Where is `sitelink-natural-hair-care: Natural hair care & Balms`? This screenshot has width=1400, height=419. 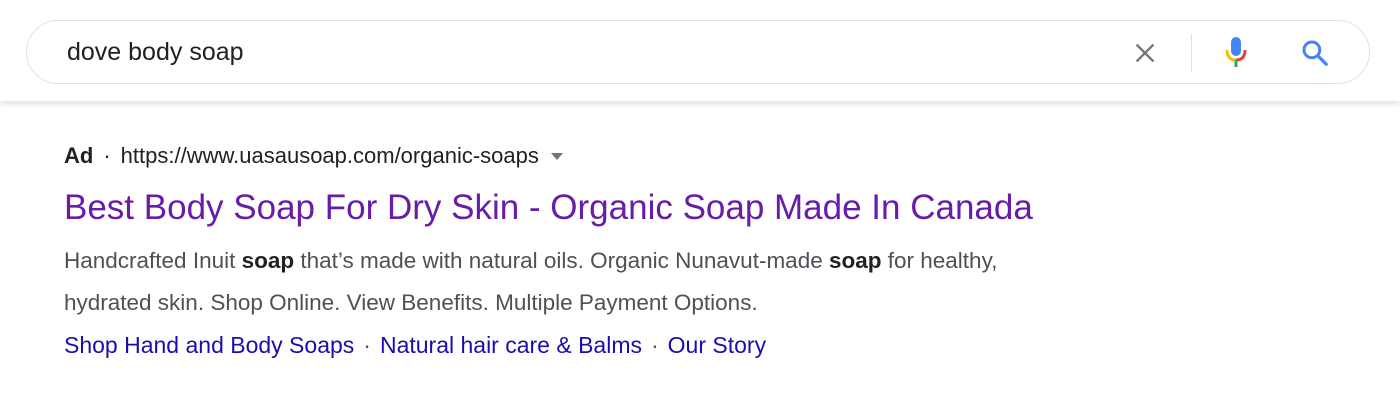 sitelink-natural-hair-care: Natural hair care & Balms is located at coordinates (511, 345).